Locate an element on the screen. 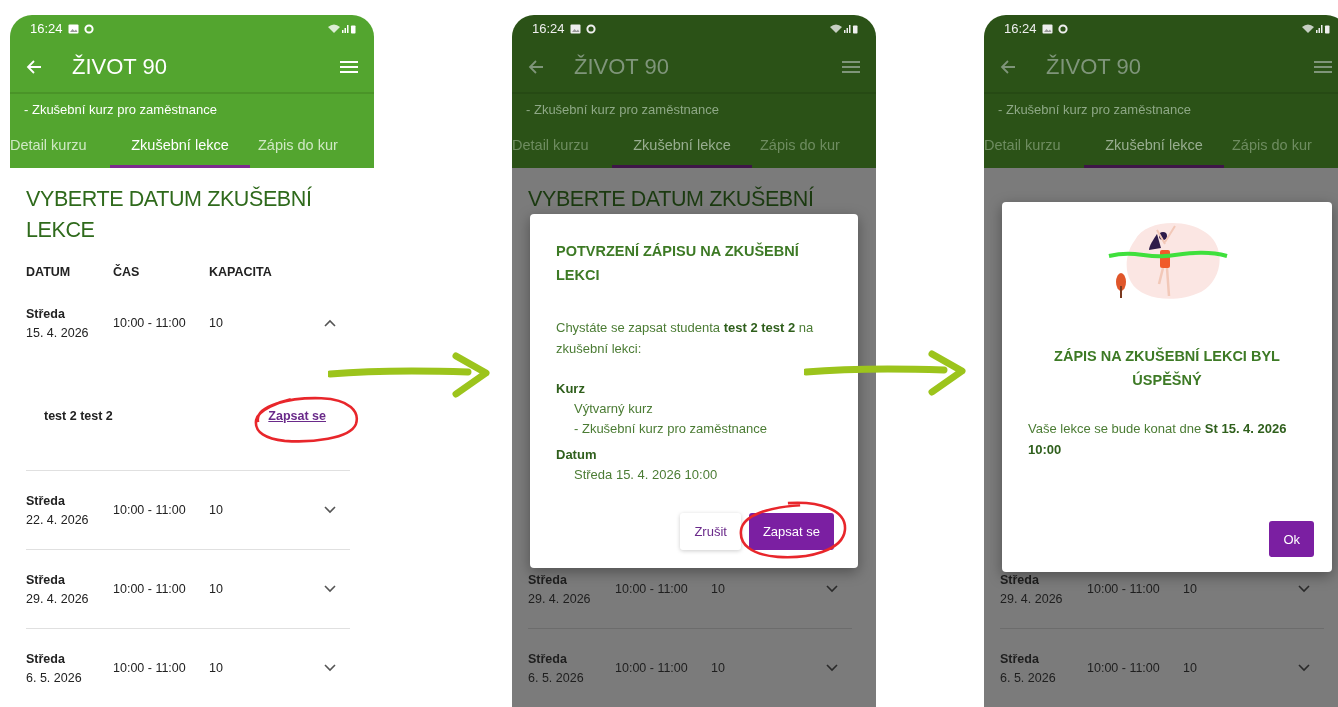  dialog-title: POTVRZENÍ ZÁPISU NA ZKUŠEBNÍ LEKCI is located at coordinates (678, 263).